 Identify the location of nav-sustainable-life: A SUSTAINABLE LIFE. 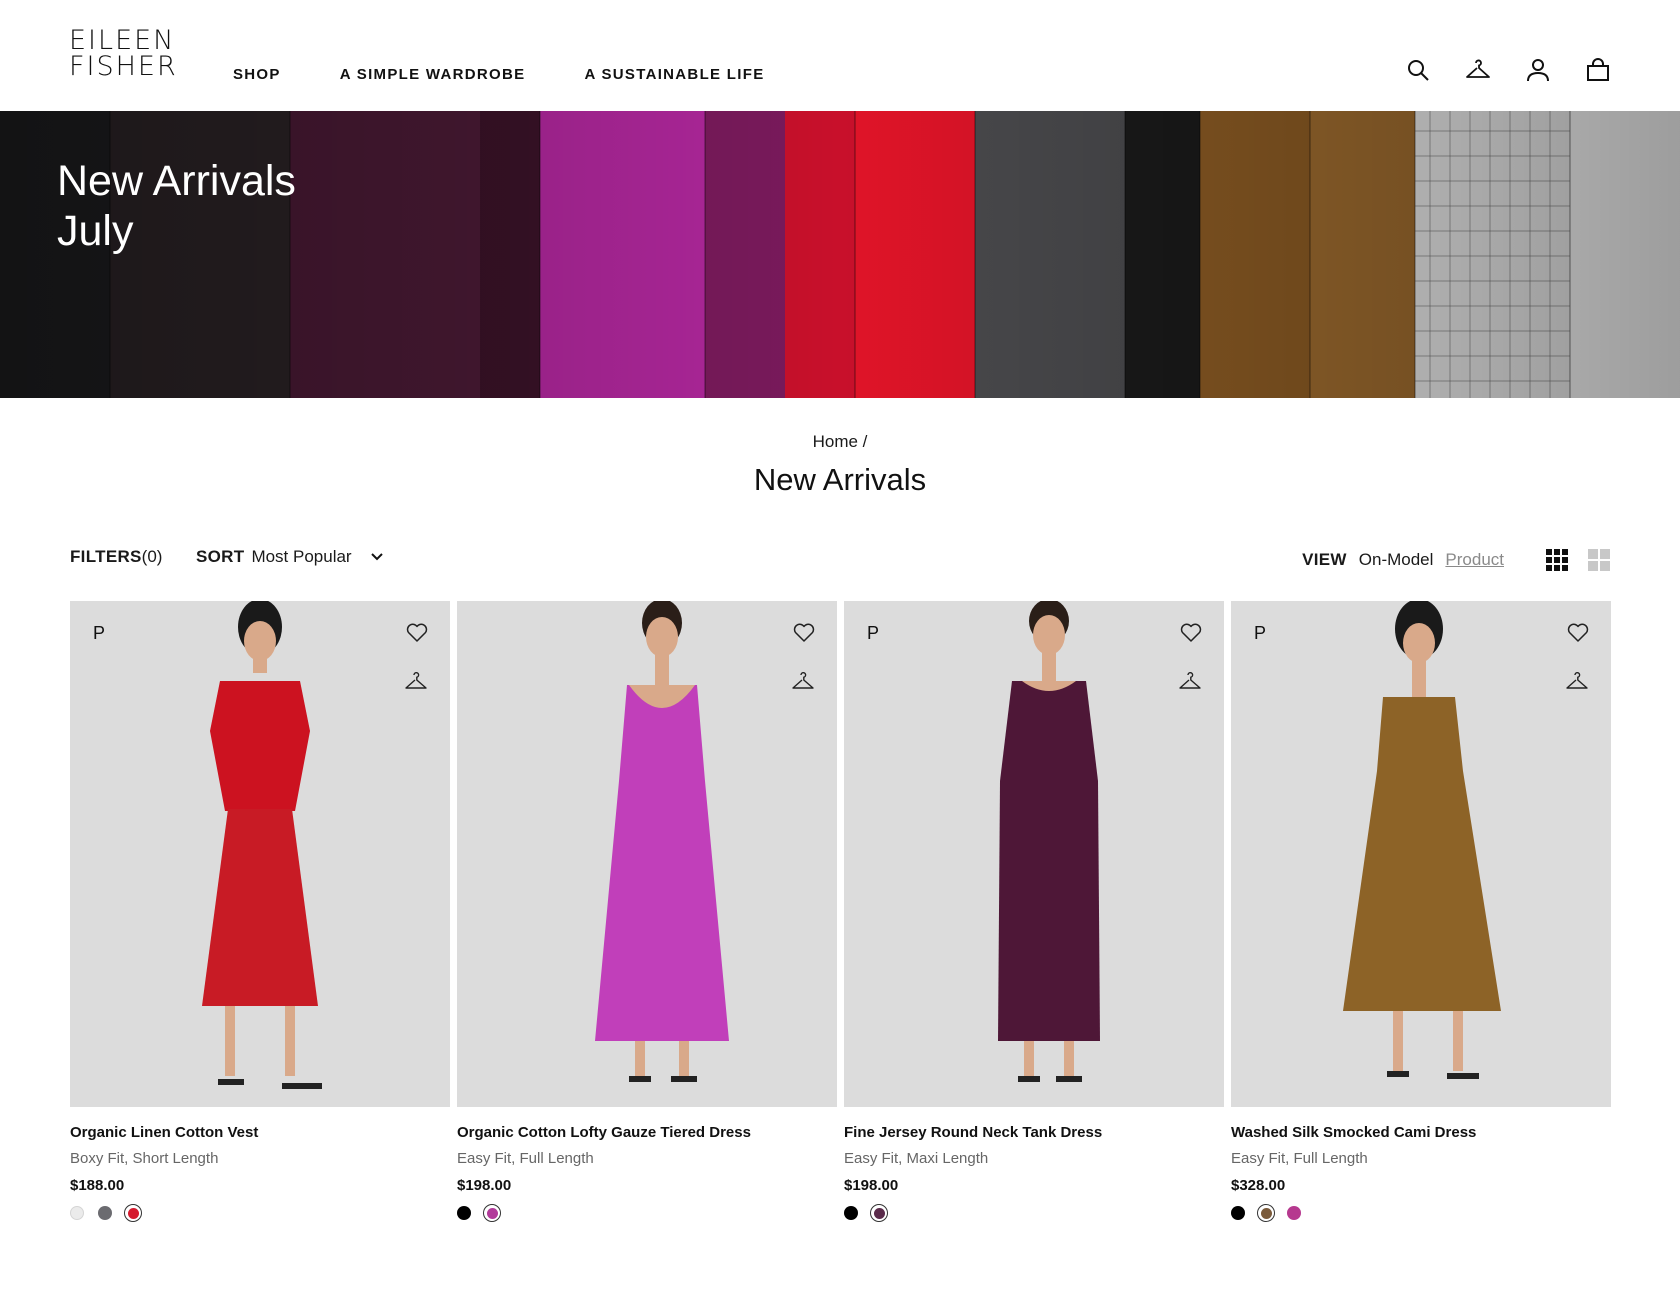
(674, 74).